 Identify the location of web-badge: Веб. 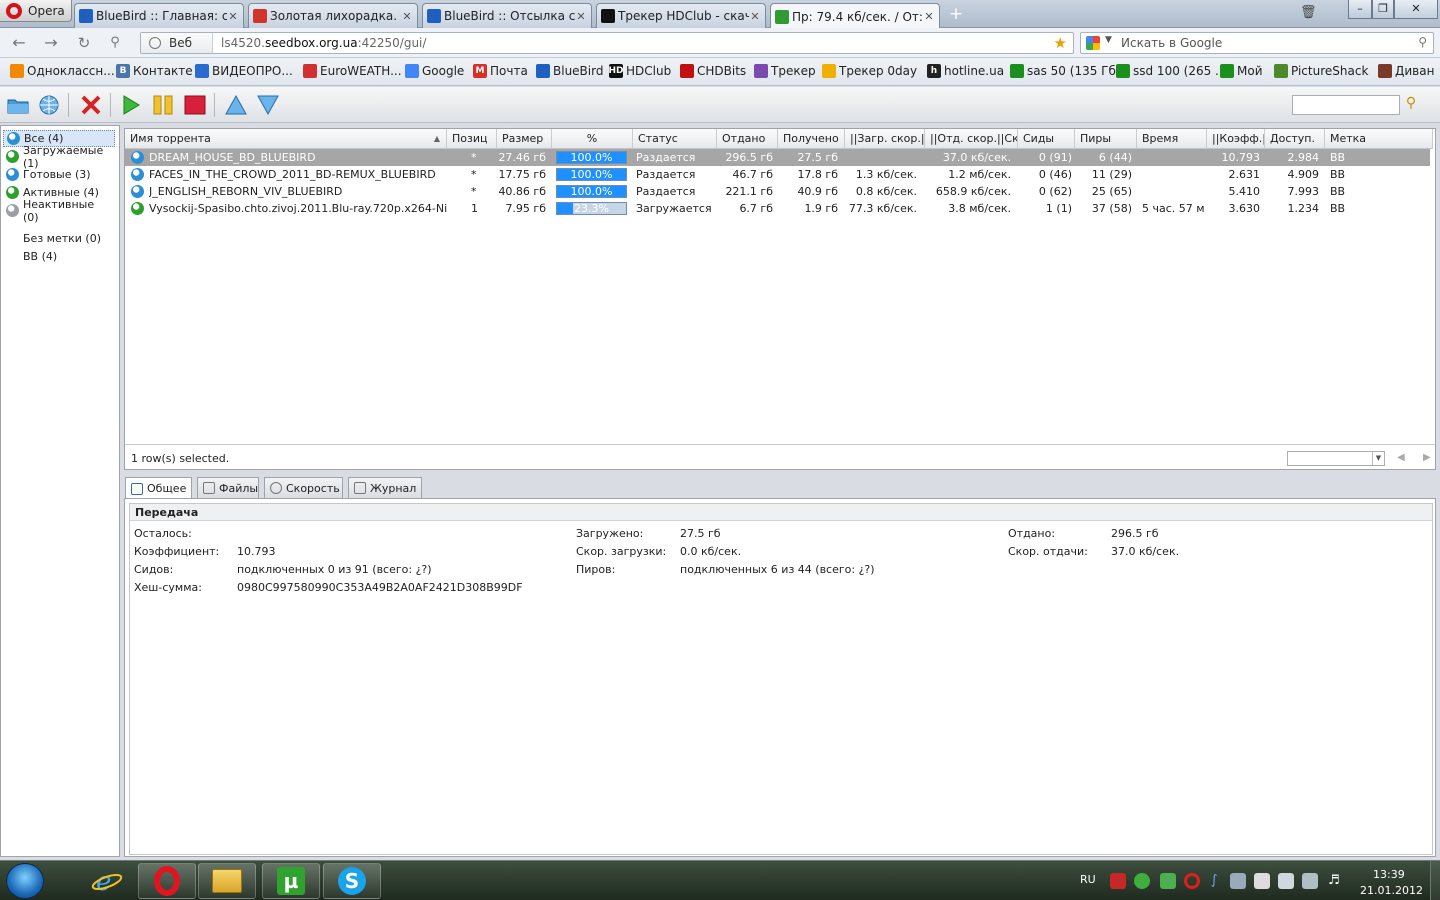
(177, 43).